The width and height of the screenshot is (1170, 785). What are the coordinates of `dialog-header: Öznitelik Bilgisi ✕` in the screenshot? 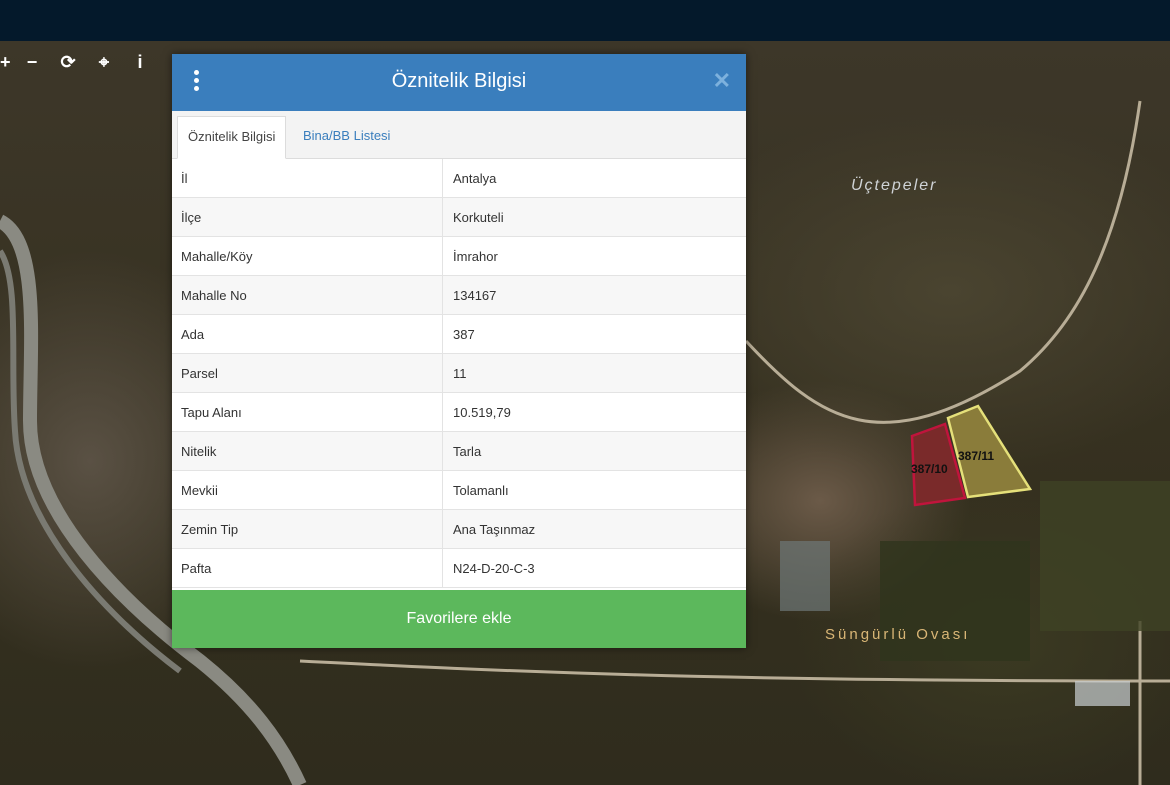 It's located at (459, 82).